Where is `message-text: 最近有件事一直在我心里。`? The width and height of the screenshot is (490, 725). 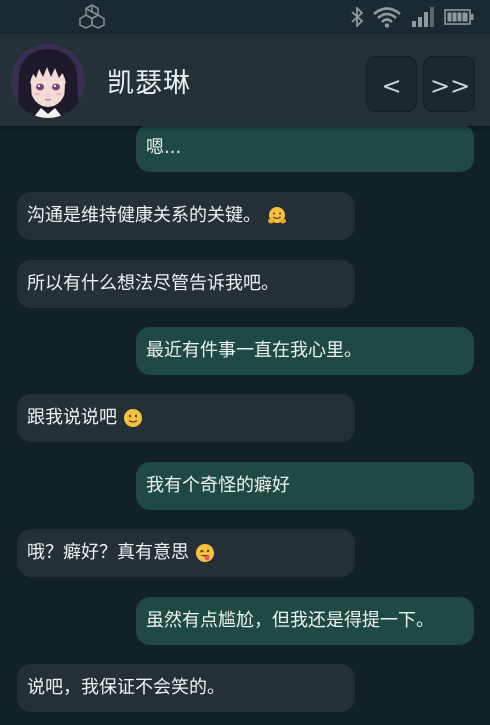
message-text: 最近有件事一直在我心里。 is located at coordinates (254, 350).